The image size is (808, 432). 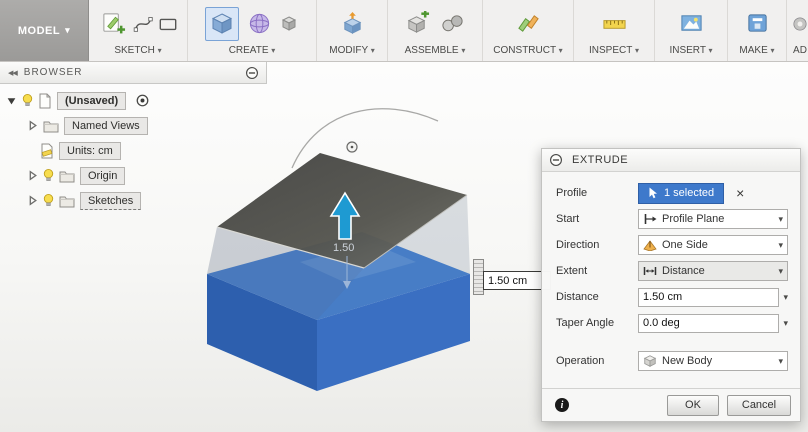 I want to click on modify-menu: MODIFY ▾, so click(x=352, y=53).